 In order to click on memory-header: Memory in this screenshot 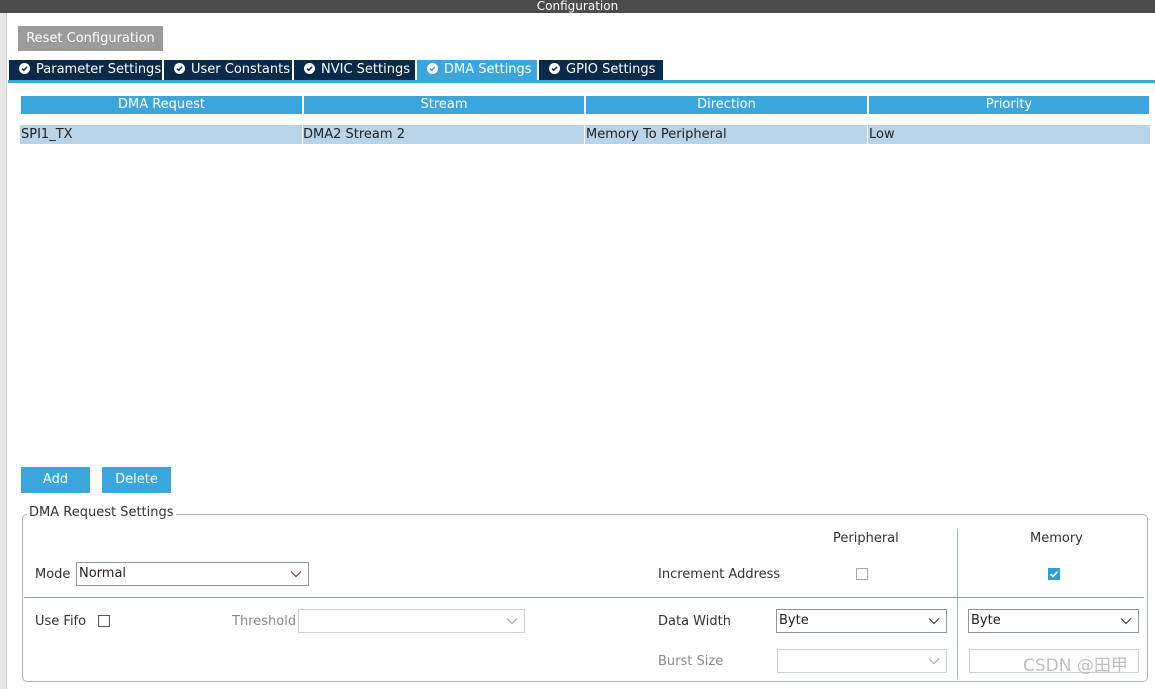, I will do `click(1056, 538)`.